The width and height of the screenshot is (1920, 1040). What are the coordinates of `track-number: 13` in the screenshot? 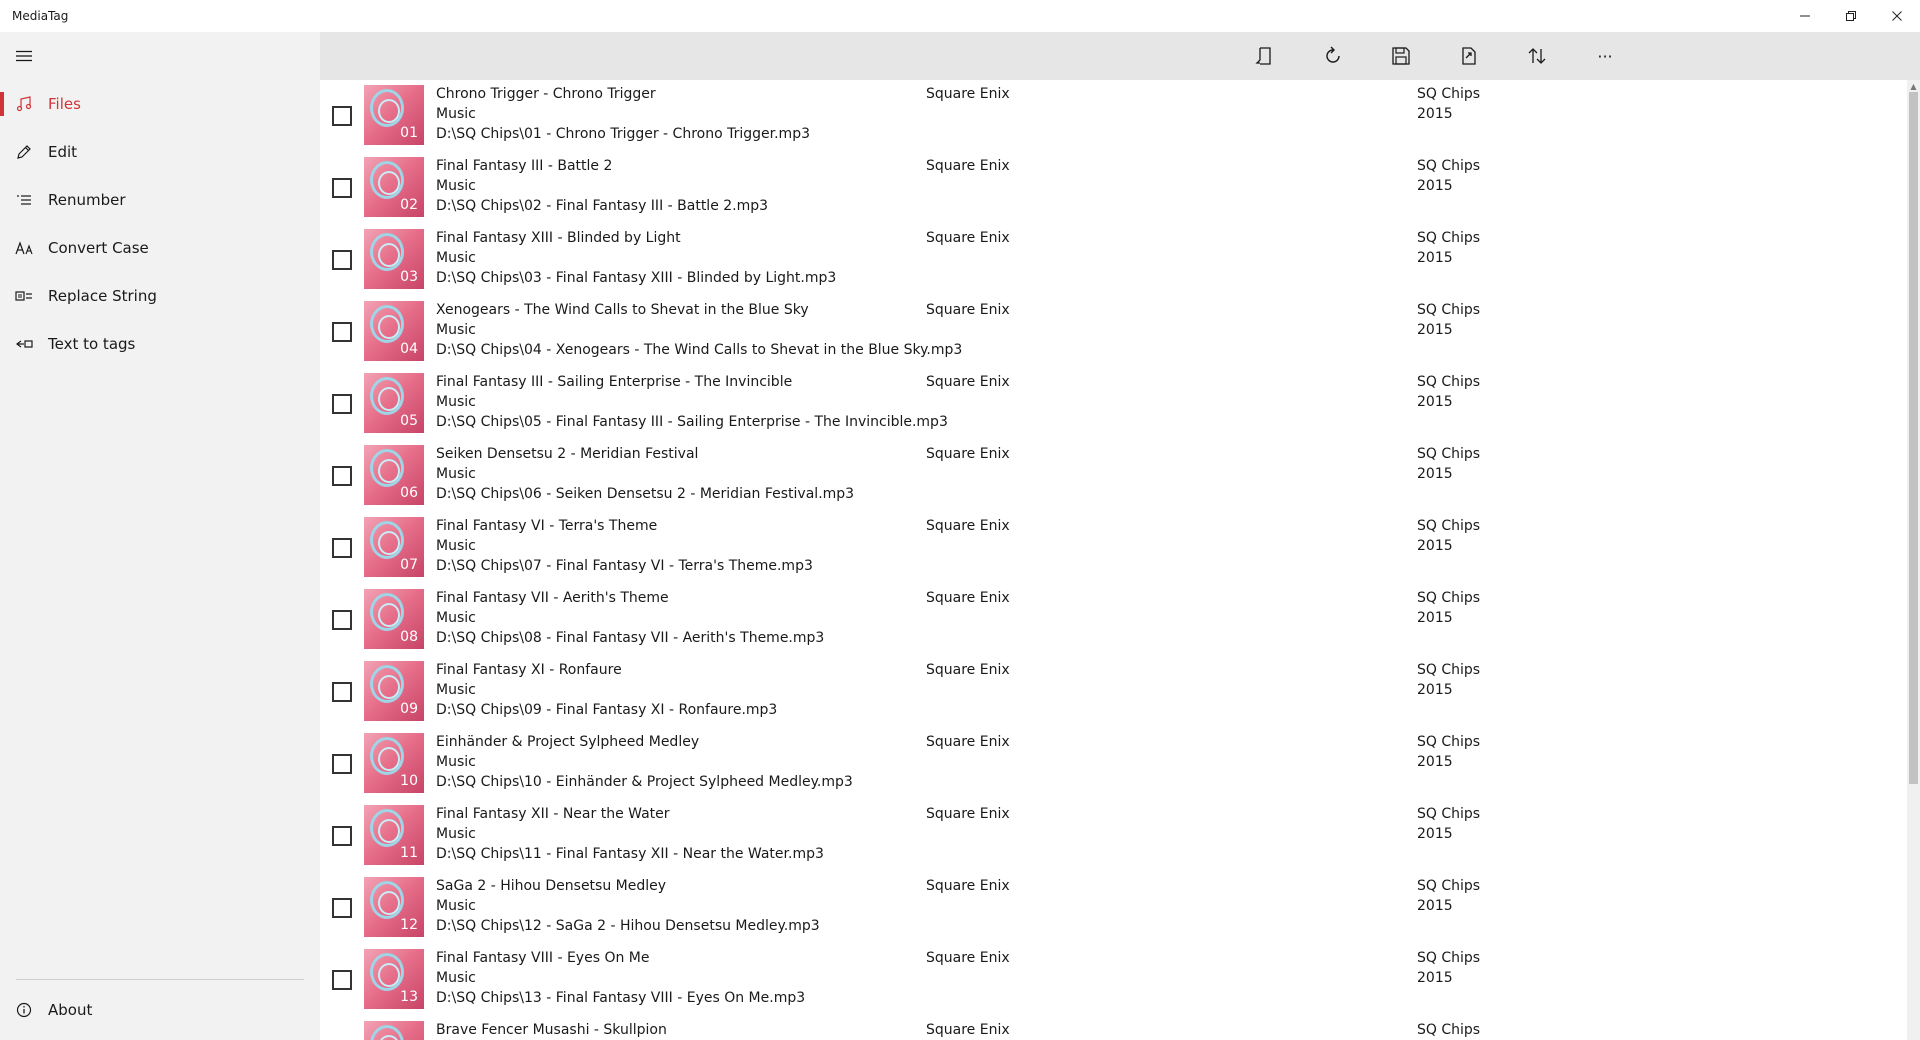 It's located at (409, 997).